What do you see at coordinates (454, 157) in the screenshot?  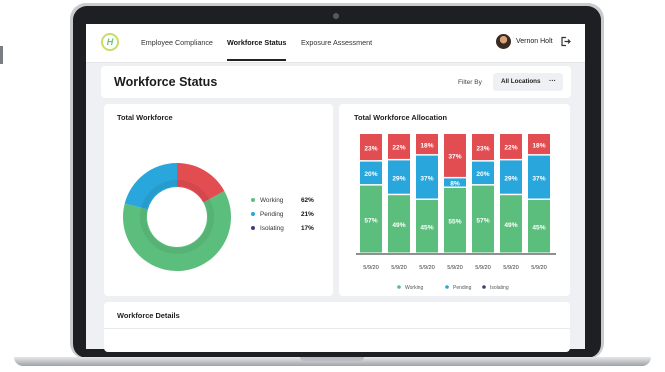 I see `bar-label-isolating-3: 37%` at bounding box center [454, 157].